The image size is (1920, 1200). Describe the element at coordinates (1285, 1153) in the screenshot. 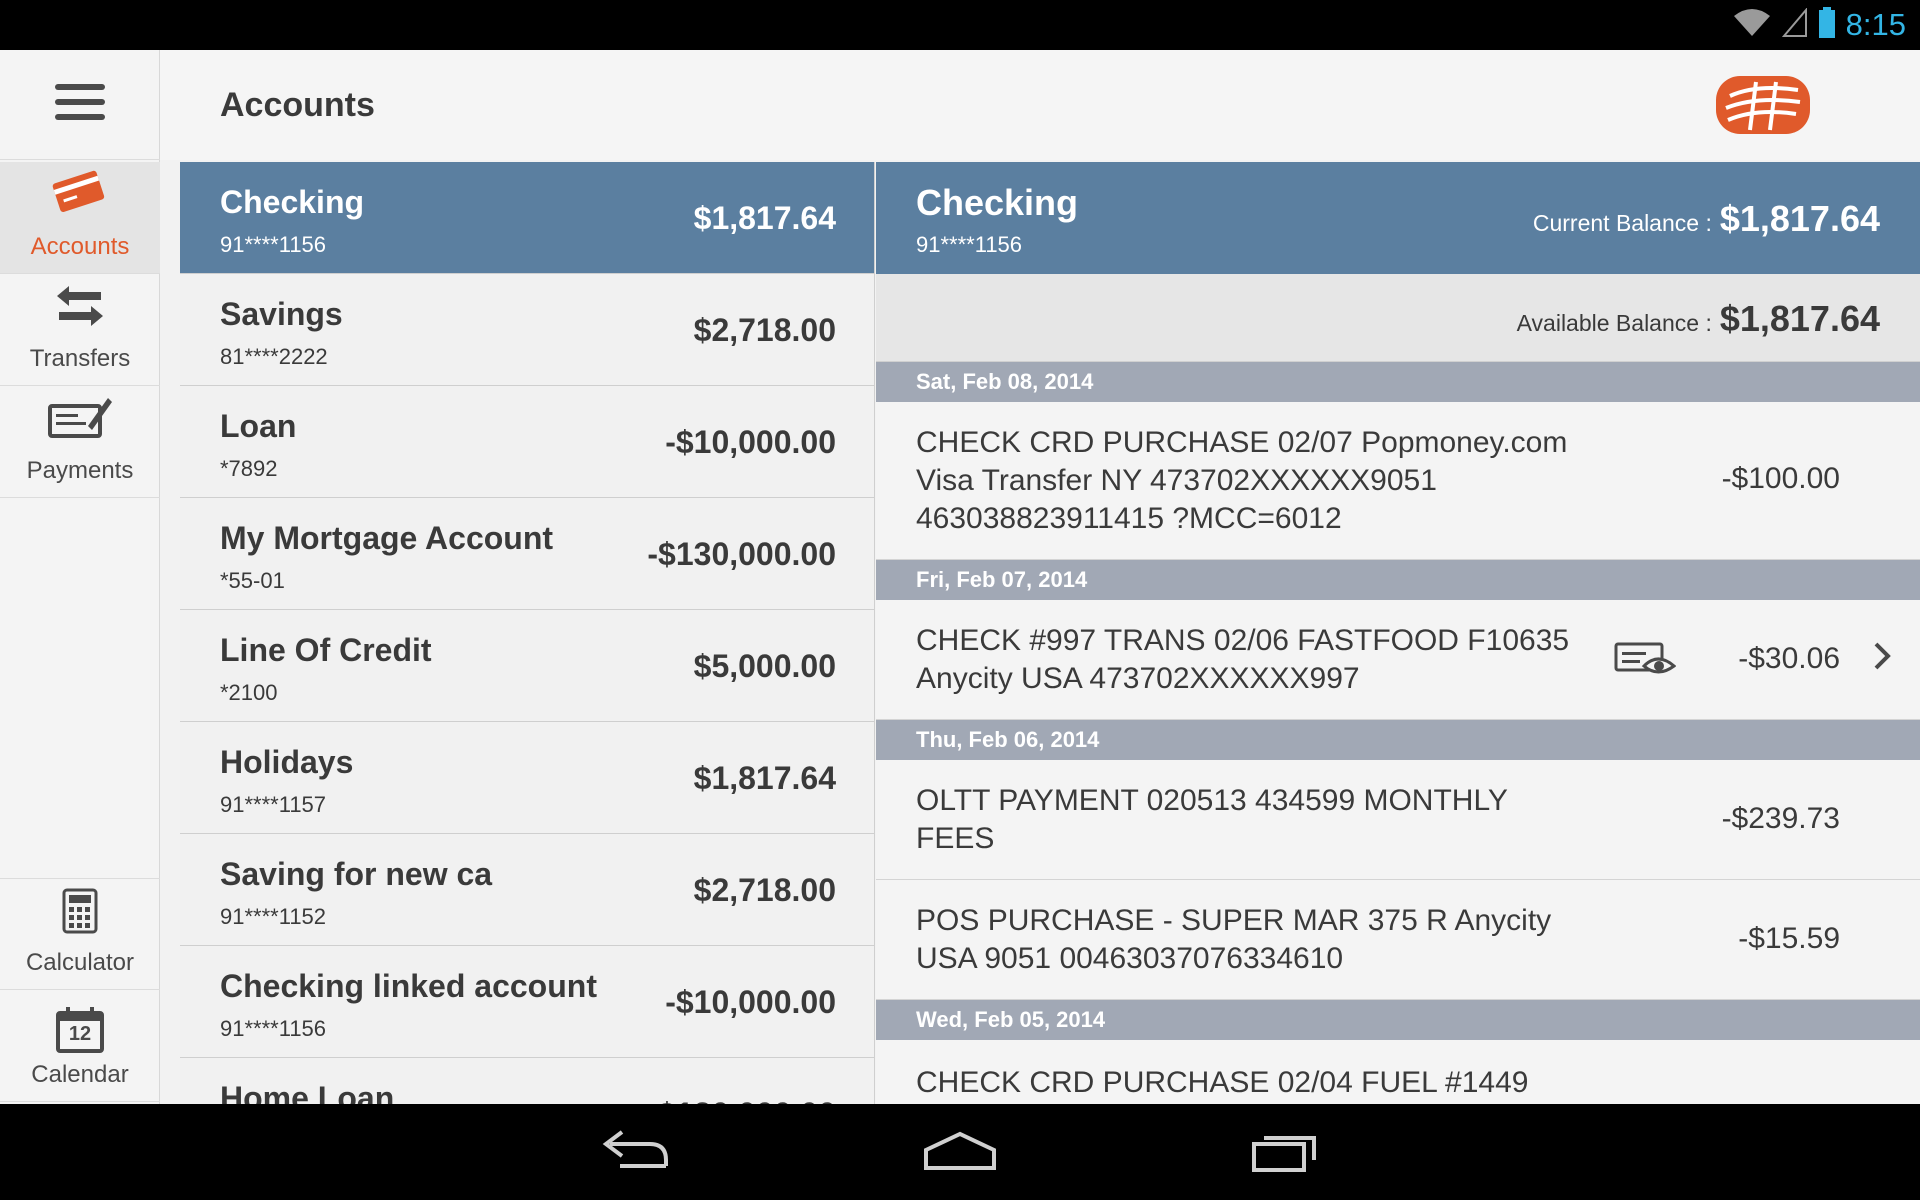

I see `recent-apps-icon` at that location.